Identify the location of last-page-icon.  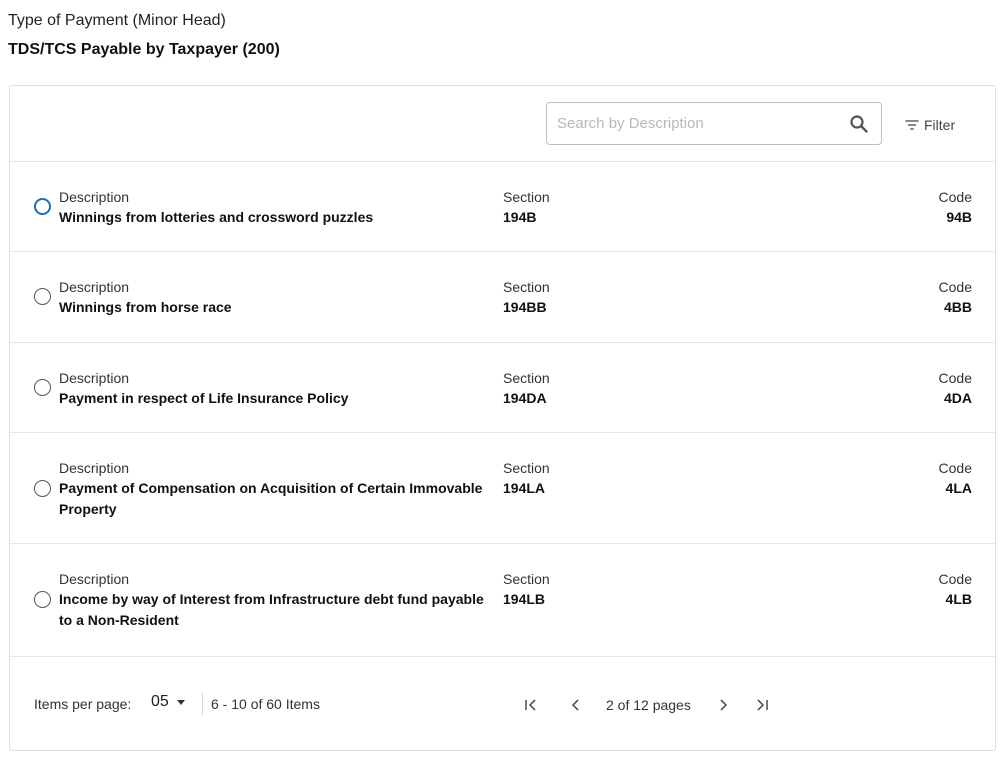
(762, 705).